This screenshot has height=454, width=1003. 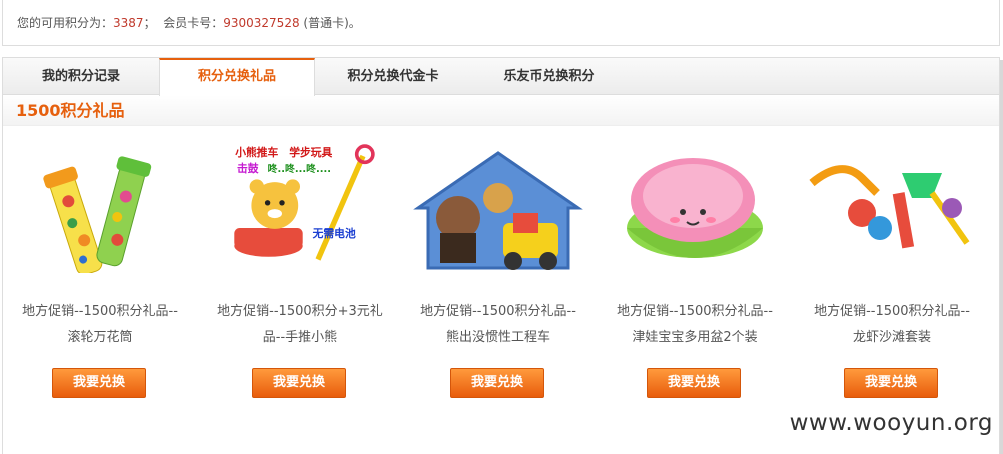 What do you see at coordinates (695, 325) in the screenshot?
I see `product-name: 地方促销--1500积分礼品--津娃宝宝多用盆2个装` at bounding box center [695, 325].